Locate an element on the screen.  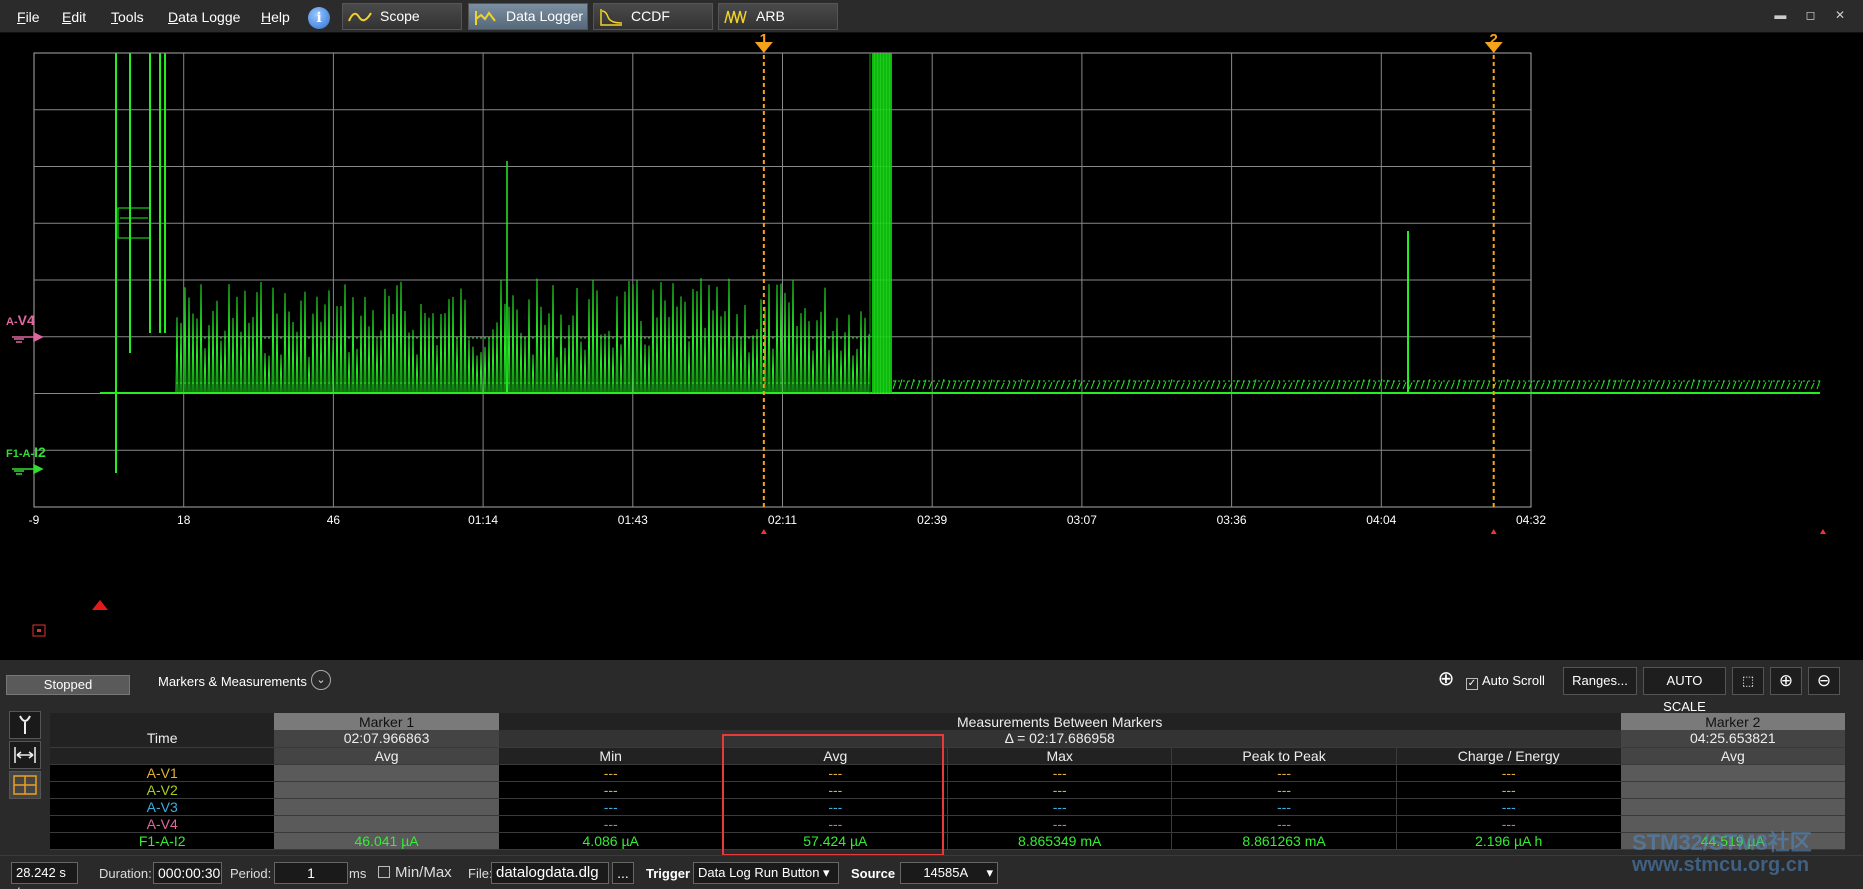
channel-i2-ground-icon is located at coordinates (28, 469).